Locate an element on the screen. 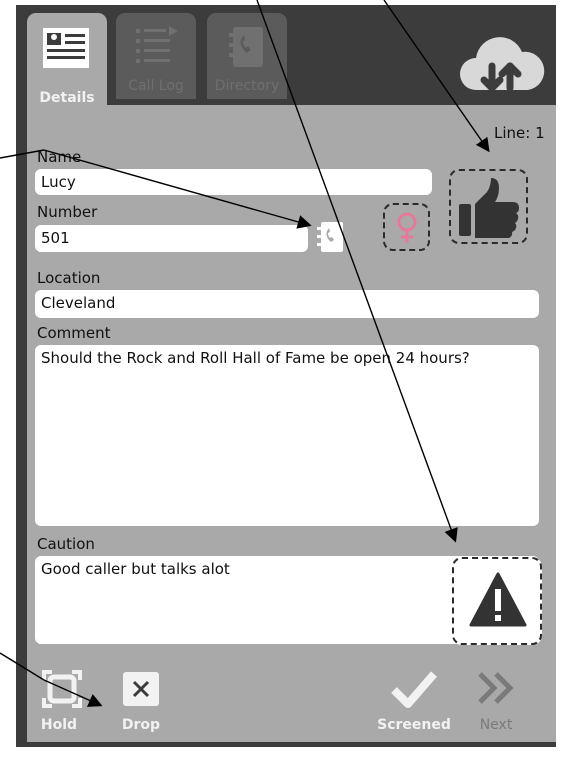  hold-button: Hold is located at coordinates (59, 725).